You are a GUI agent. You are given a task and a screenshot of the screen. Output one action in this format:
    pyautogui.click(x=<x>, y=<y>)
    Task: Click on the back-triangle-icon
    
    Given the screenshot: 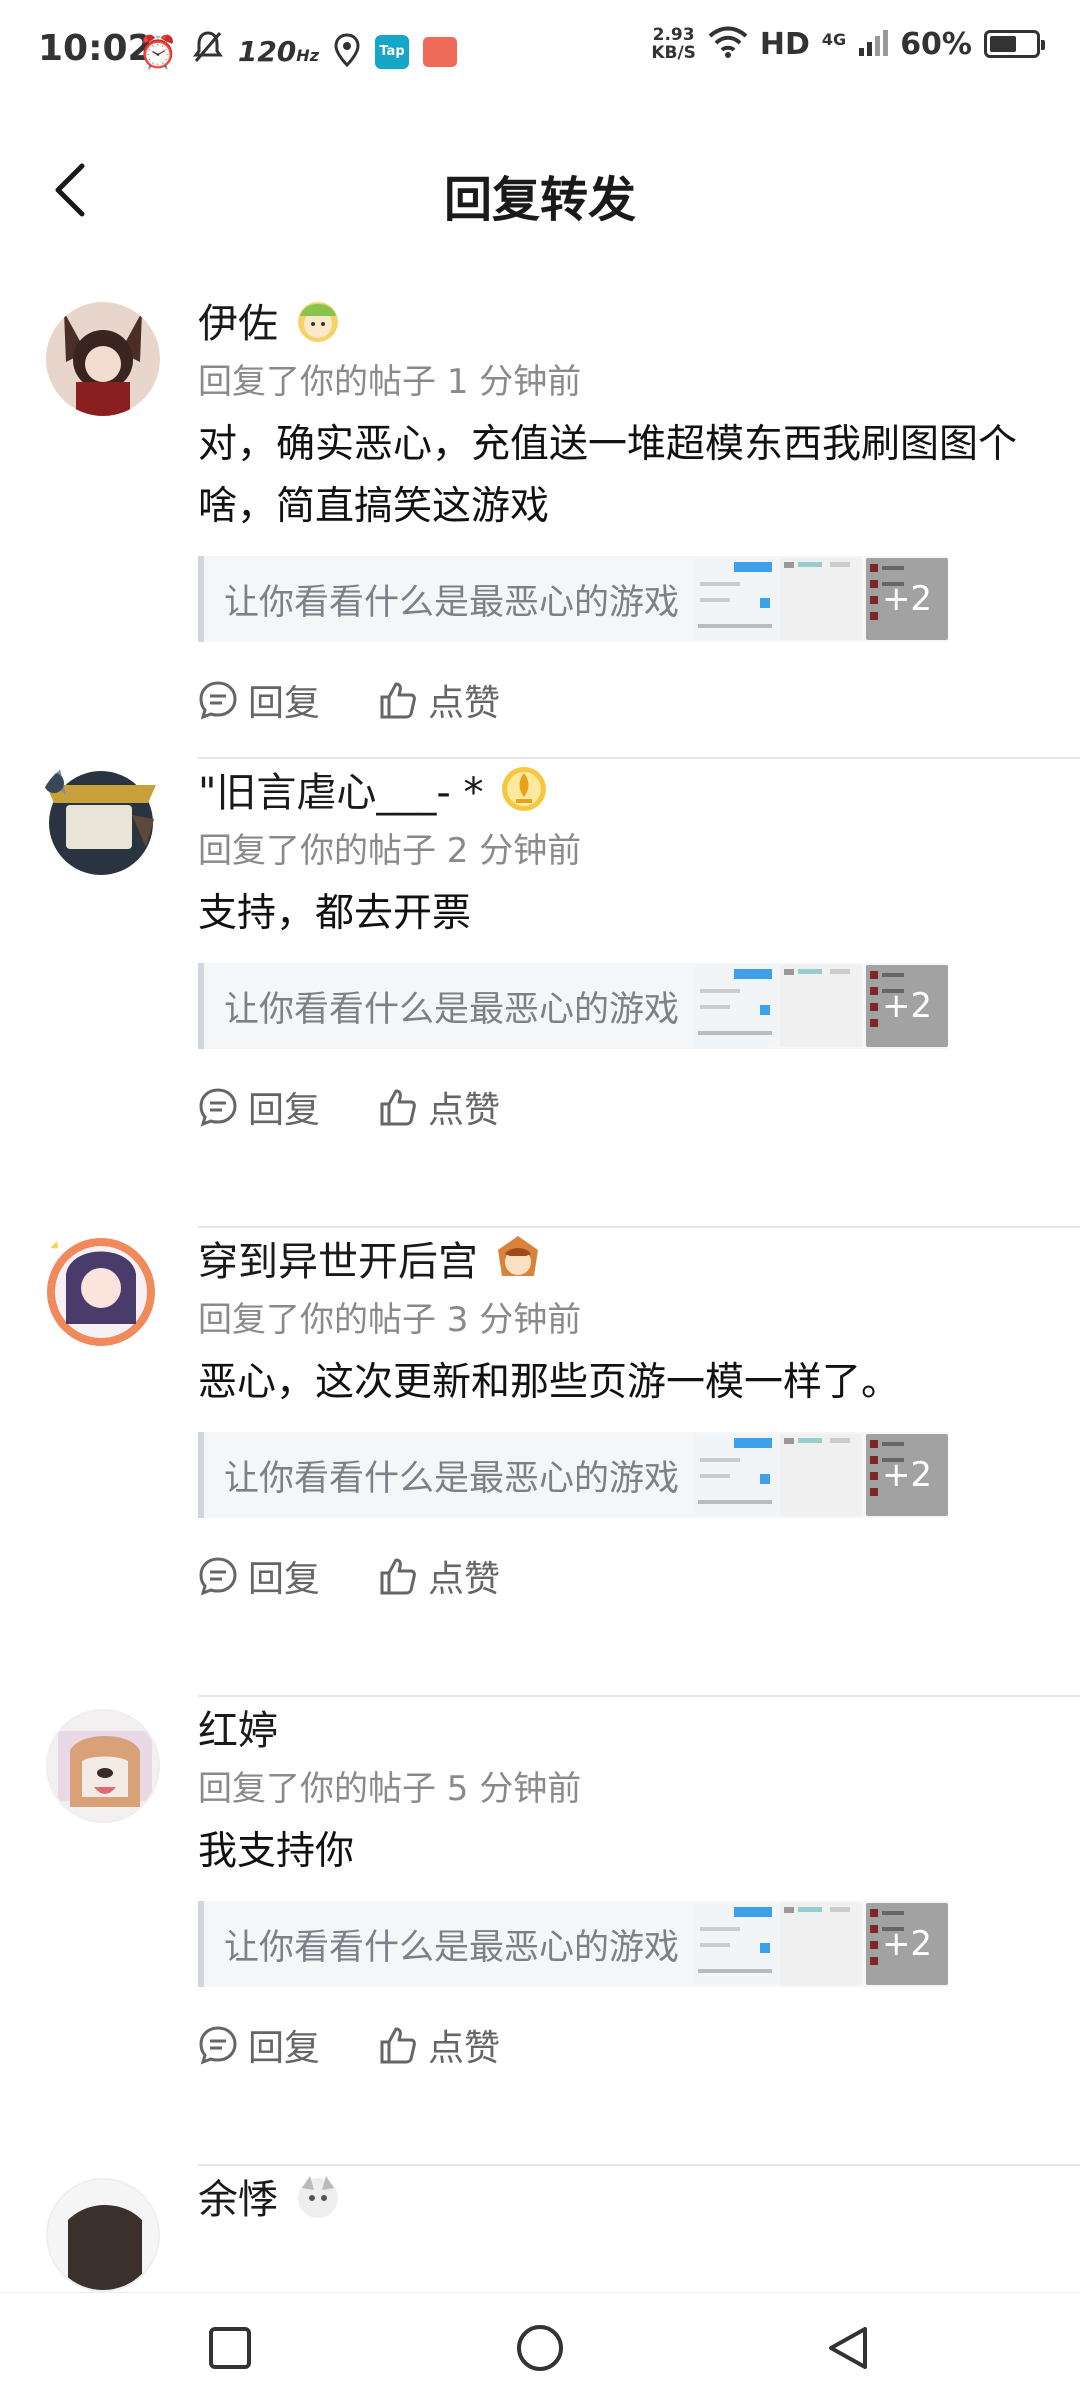 What is the action you would take?
    pyautogui.click(x=848, y=2348)
    